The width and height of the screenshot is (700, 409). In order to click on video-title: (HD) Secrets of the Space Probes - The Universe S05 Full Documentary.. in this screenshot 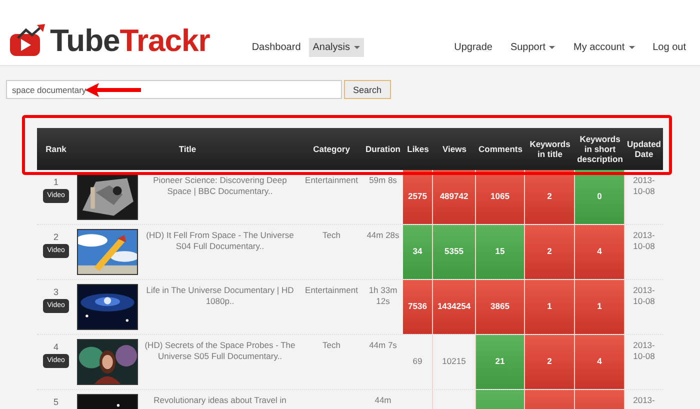, I will do `click(220, 351)`.